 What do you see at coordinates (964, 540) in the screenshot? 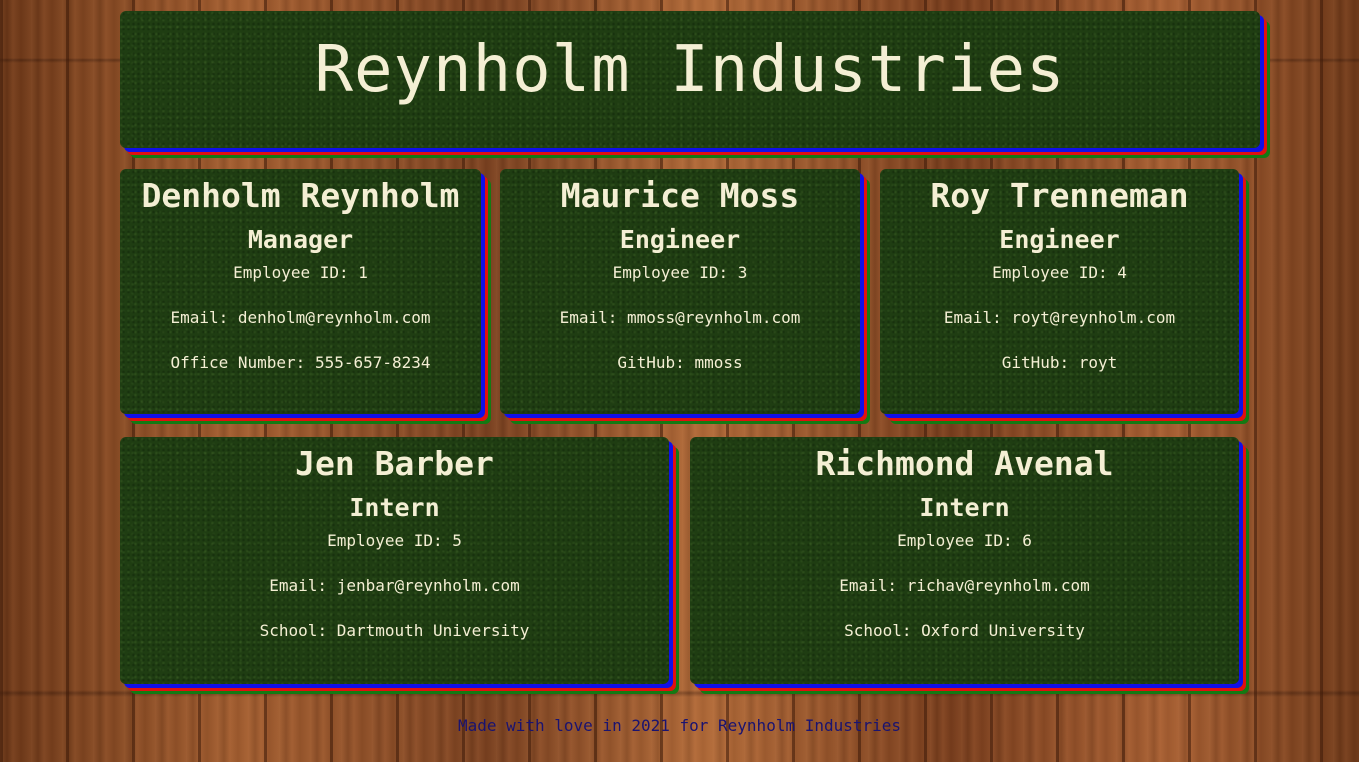
I see `employee-id: Employee ID: 6` at bounding box center [964, 540].